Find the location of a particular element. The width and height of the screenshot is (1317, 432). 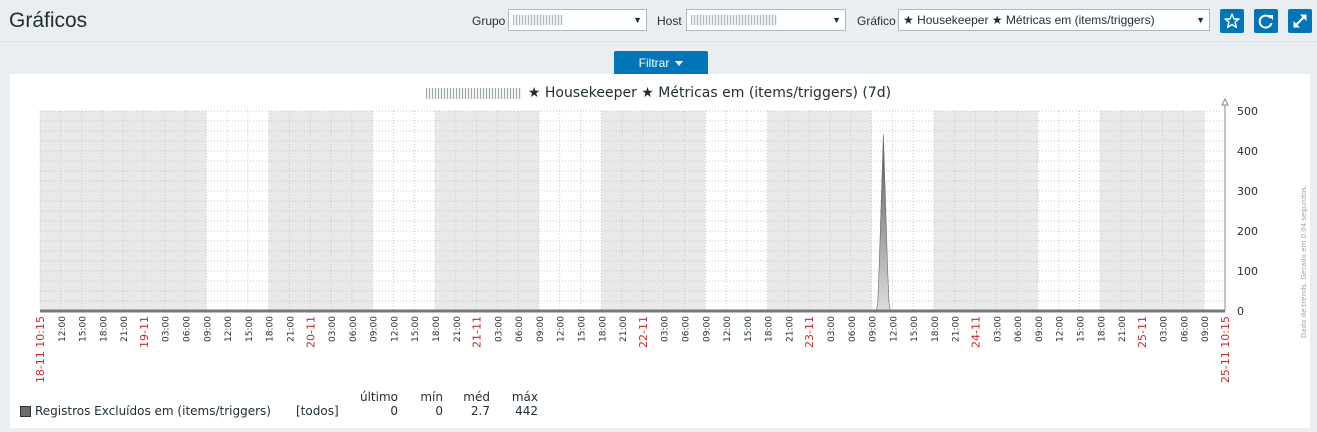

x-date-label: 24-11 is located at coordinates (976, 332).